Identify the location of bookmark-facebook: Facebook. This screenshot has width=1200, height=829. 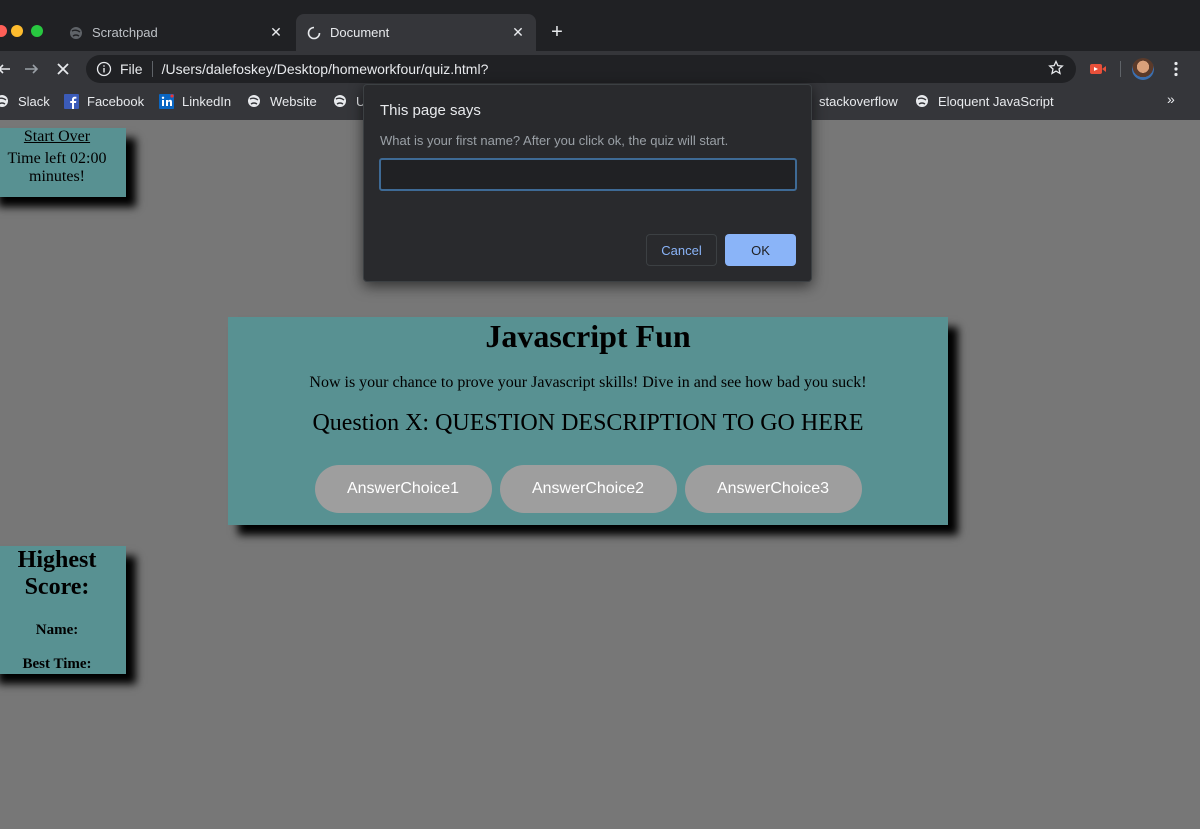
(103, 101).